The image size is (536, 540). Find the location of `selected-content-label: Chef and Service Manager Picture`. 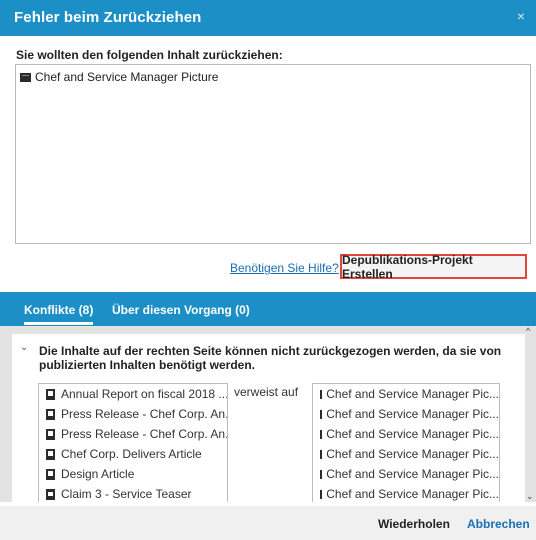

selected-content-label: Chef and Service Manager Picture is located at coordinates (127, 77).